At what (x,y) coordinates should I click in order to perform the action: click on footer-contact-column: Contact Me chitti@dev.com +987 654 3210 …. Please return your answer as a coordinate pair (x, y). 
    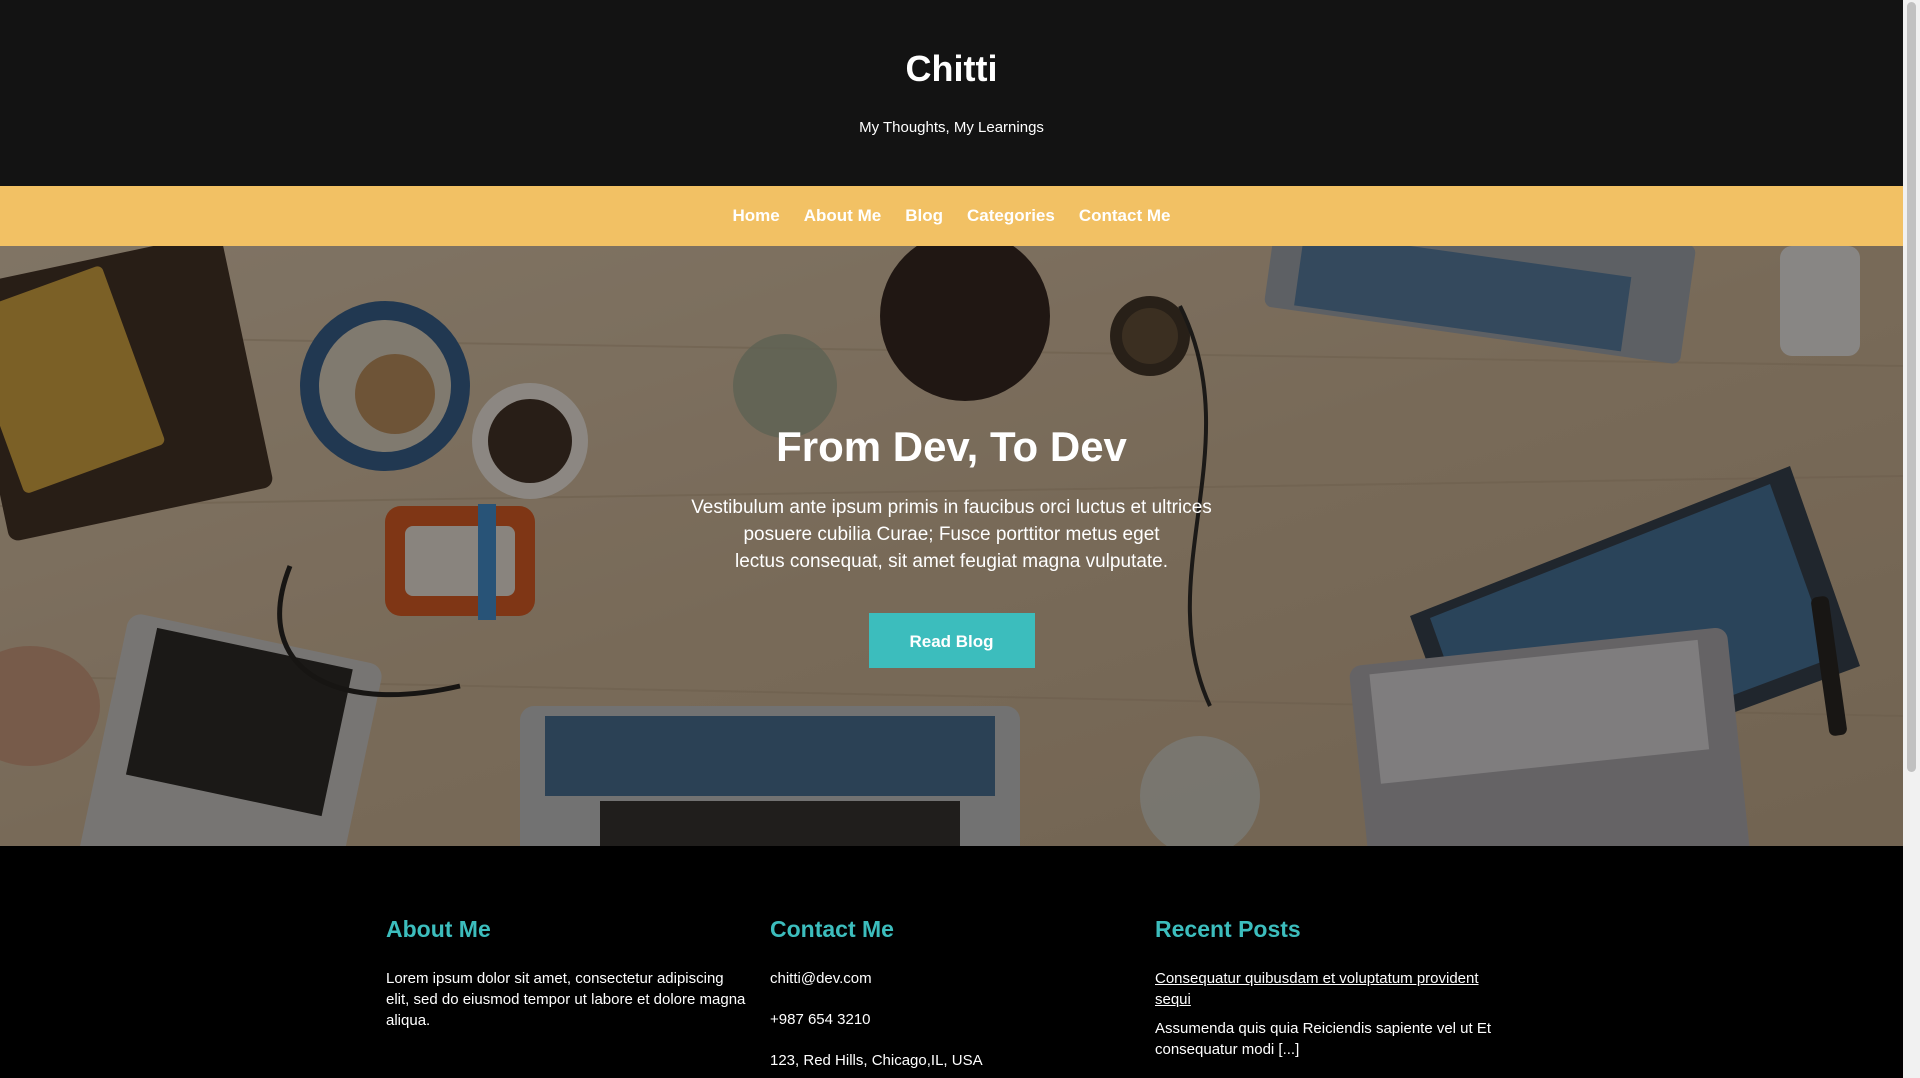
    Looking at the image, I should click on (950, 996).